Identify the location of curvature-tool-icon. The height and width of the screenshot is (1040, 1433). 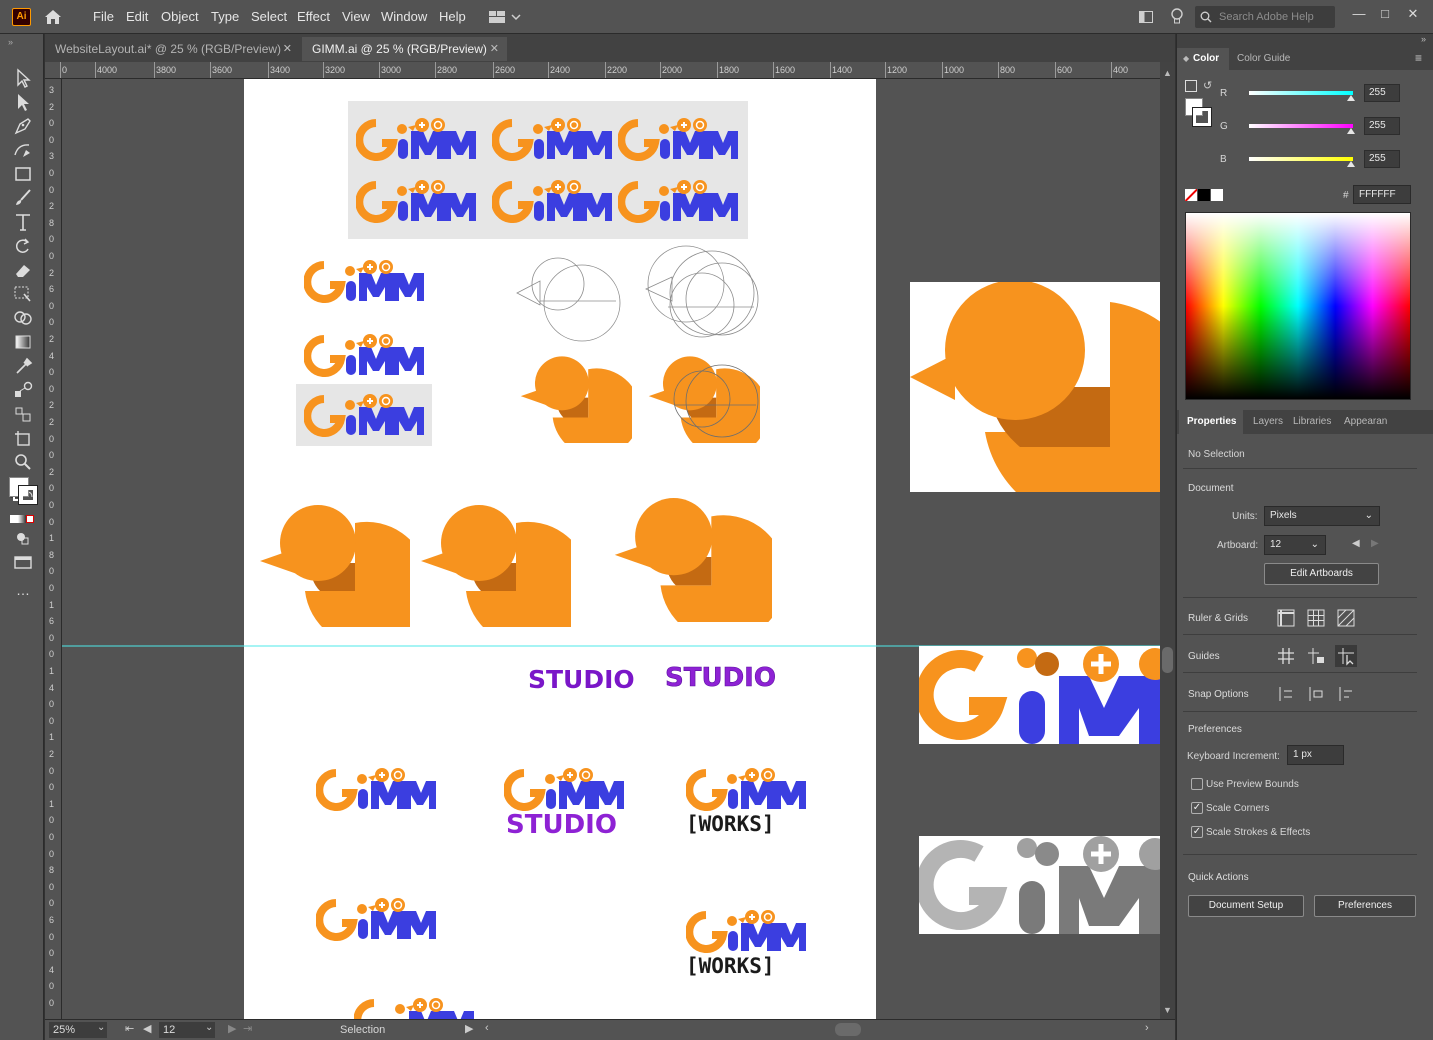
(23, 150).